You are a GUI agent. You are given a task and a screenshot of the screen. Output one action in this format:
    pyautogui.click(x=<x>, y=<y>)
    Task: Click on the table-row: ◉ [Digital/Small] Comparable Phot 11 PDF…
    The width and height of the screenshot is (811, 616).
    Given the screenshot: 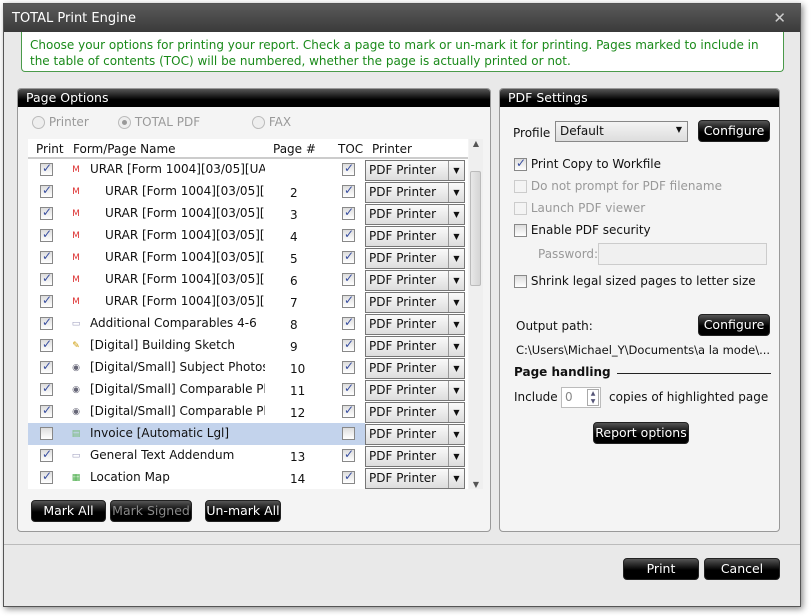 What is the action you would take?
    pyautogui.click(x=248, y=390)
    